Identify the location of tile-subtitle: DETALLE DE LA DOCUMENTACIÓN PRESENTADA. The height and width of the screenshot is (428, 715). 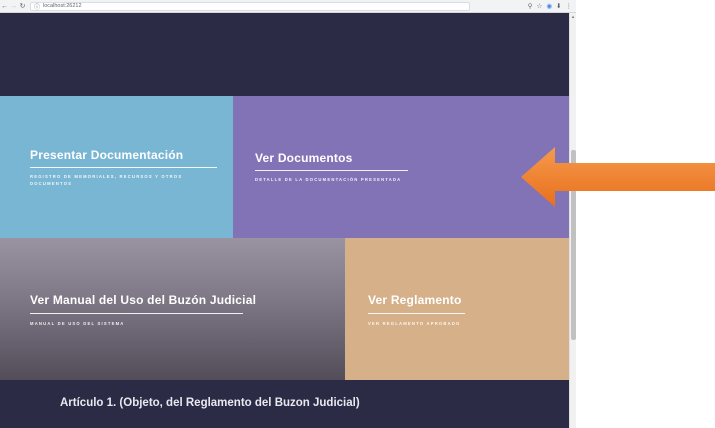
(328, 179).